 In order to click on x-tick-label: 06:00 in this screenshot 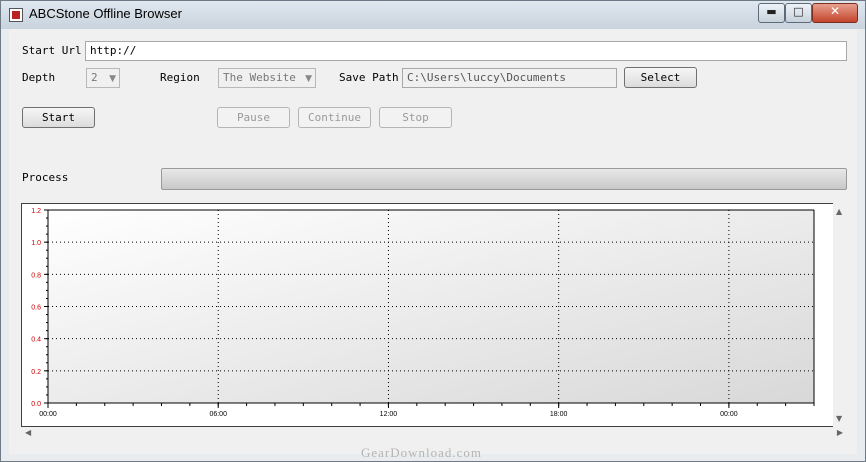, I will do `click(218, 414)`.